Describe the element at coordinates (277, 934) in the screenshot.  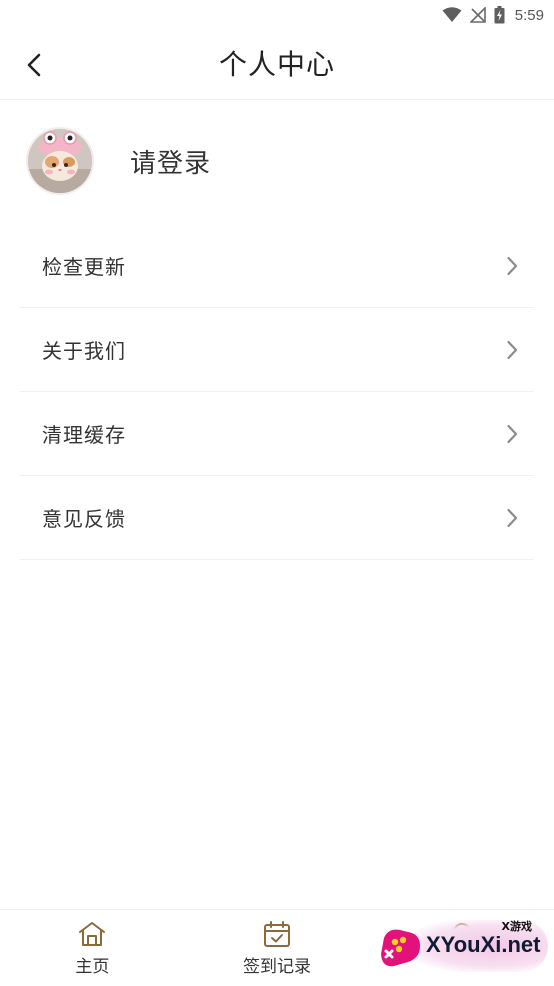
I see `calendar-check-icon` at that location.